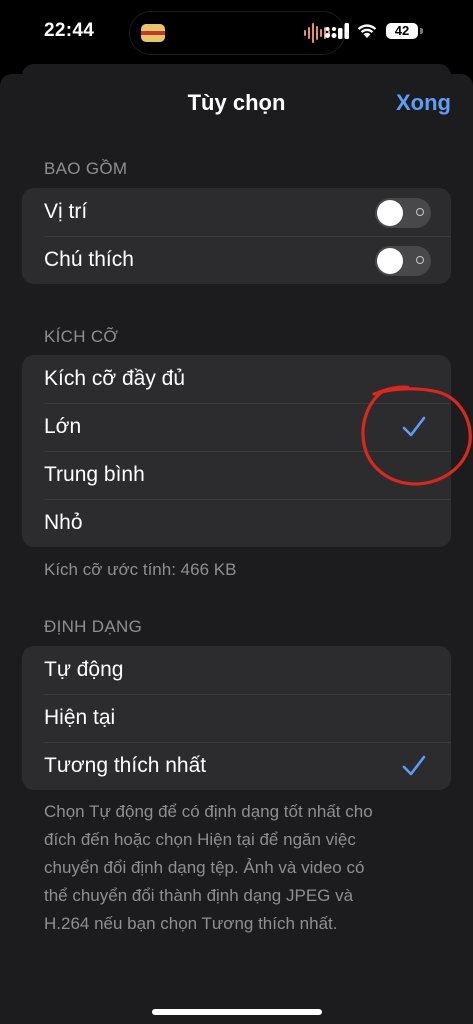 The height and width of the screenshot is (1024, 473). Describe the element at coordinates (84, 669) in the screenshot. I see `format-option-label: Tự động` at that location.